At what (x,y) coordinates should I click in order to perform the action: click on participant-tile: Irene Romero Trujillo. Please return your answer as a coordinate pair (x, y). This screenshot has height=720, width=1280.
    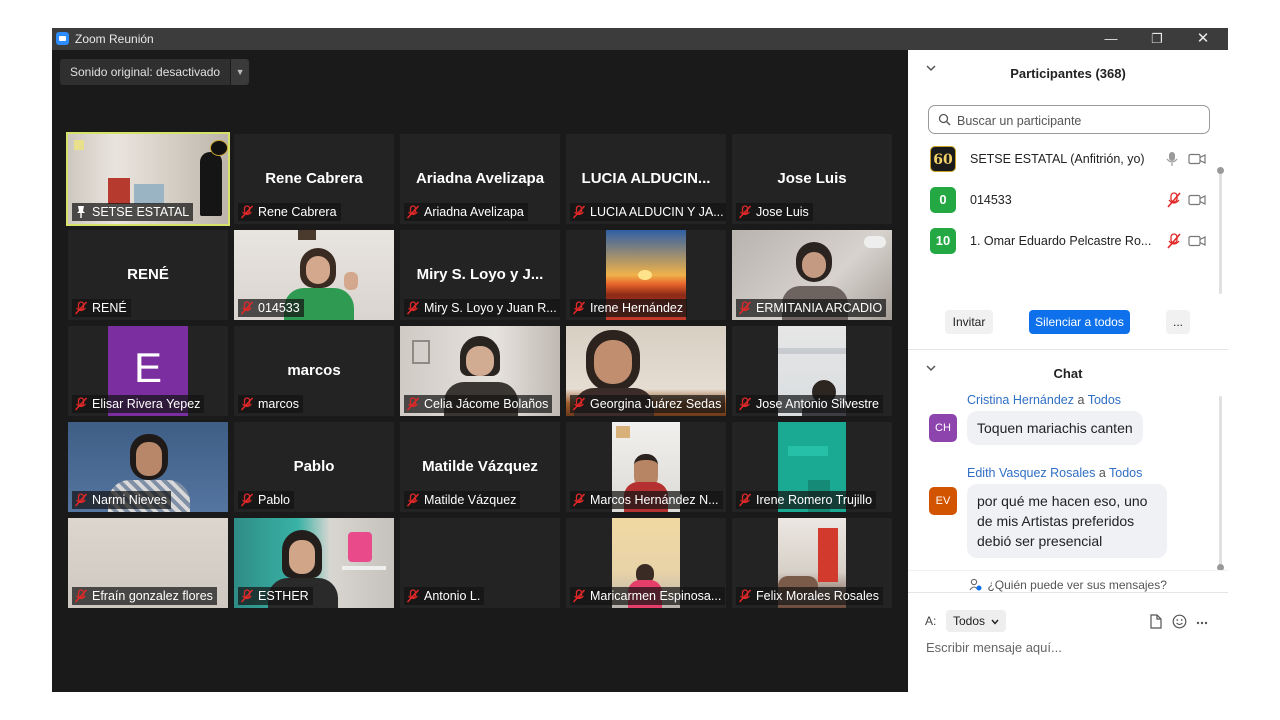
    Looking at the image, I should click on (812, 467).